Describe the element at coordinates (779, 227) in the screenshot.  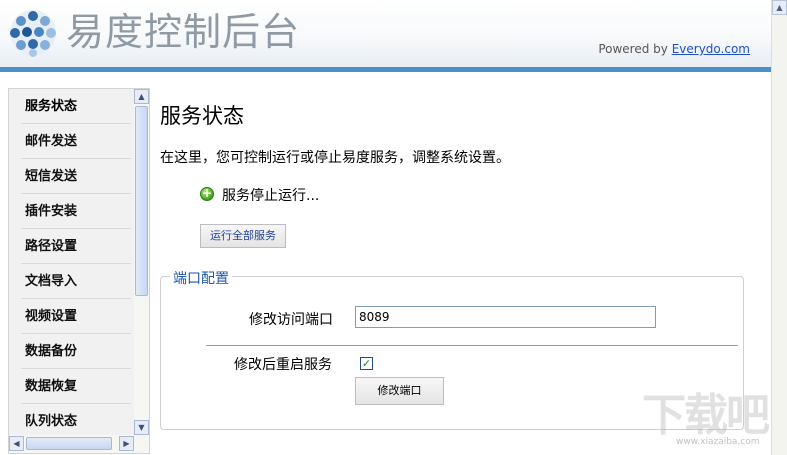
I see `page-vertical-scrollbar: ▲` at that location.